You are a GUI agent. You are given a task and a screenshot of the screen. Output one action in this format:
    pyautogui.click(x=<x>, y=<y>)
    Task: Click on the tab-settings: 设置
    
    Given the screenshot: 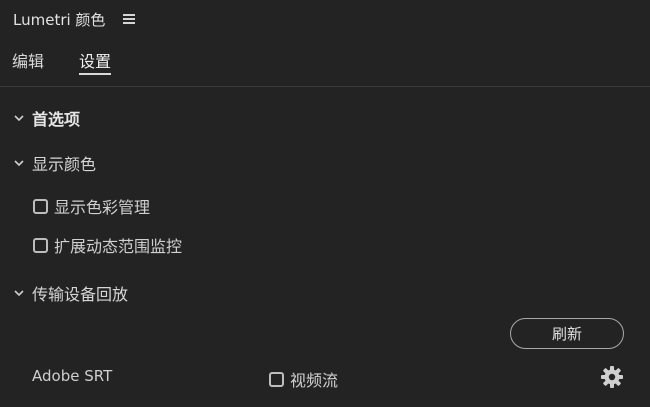 What is the action you would take?
    pyautogui.click(x=95, y=61)
    